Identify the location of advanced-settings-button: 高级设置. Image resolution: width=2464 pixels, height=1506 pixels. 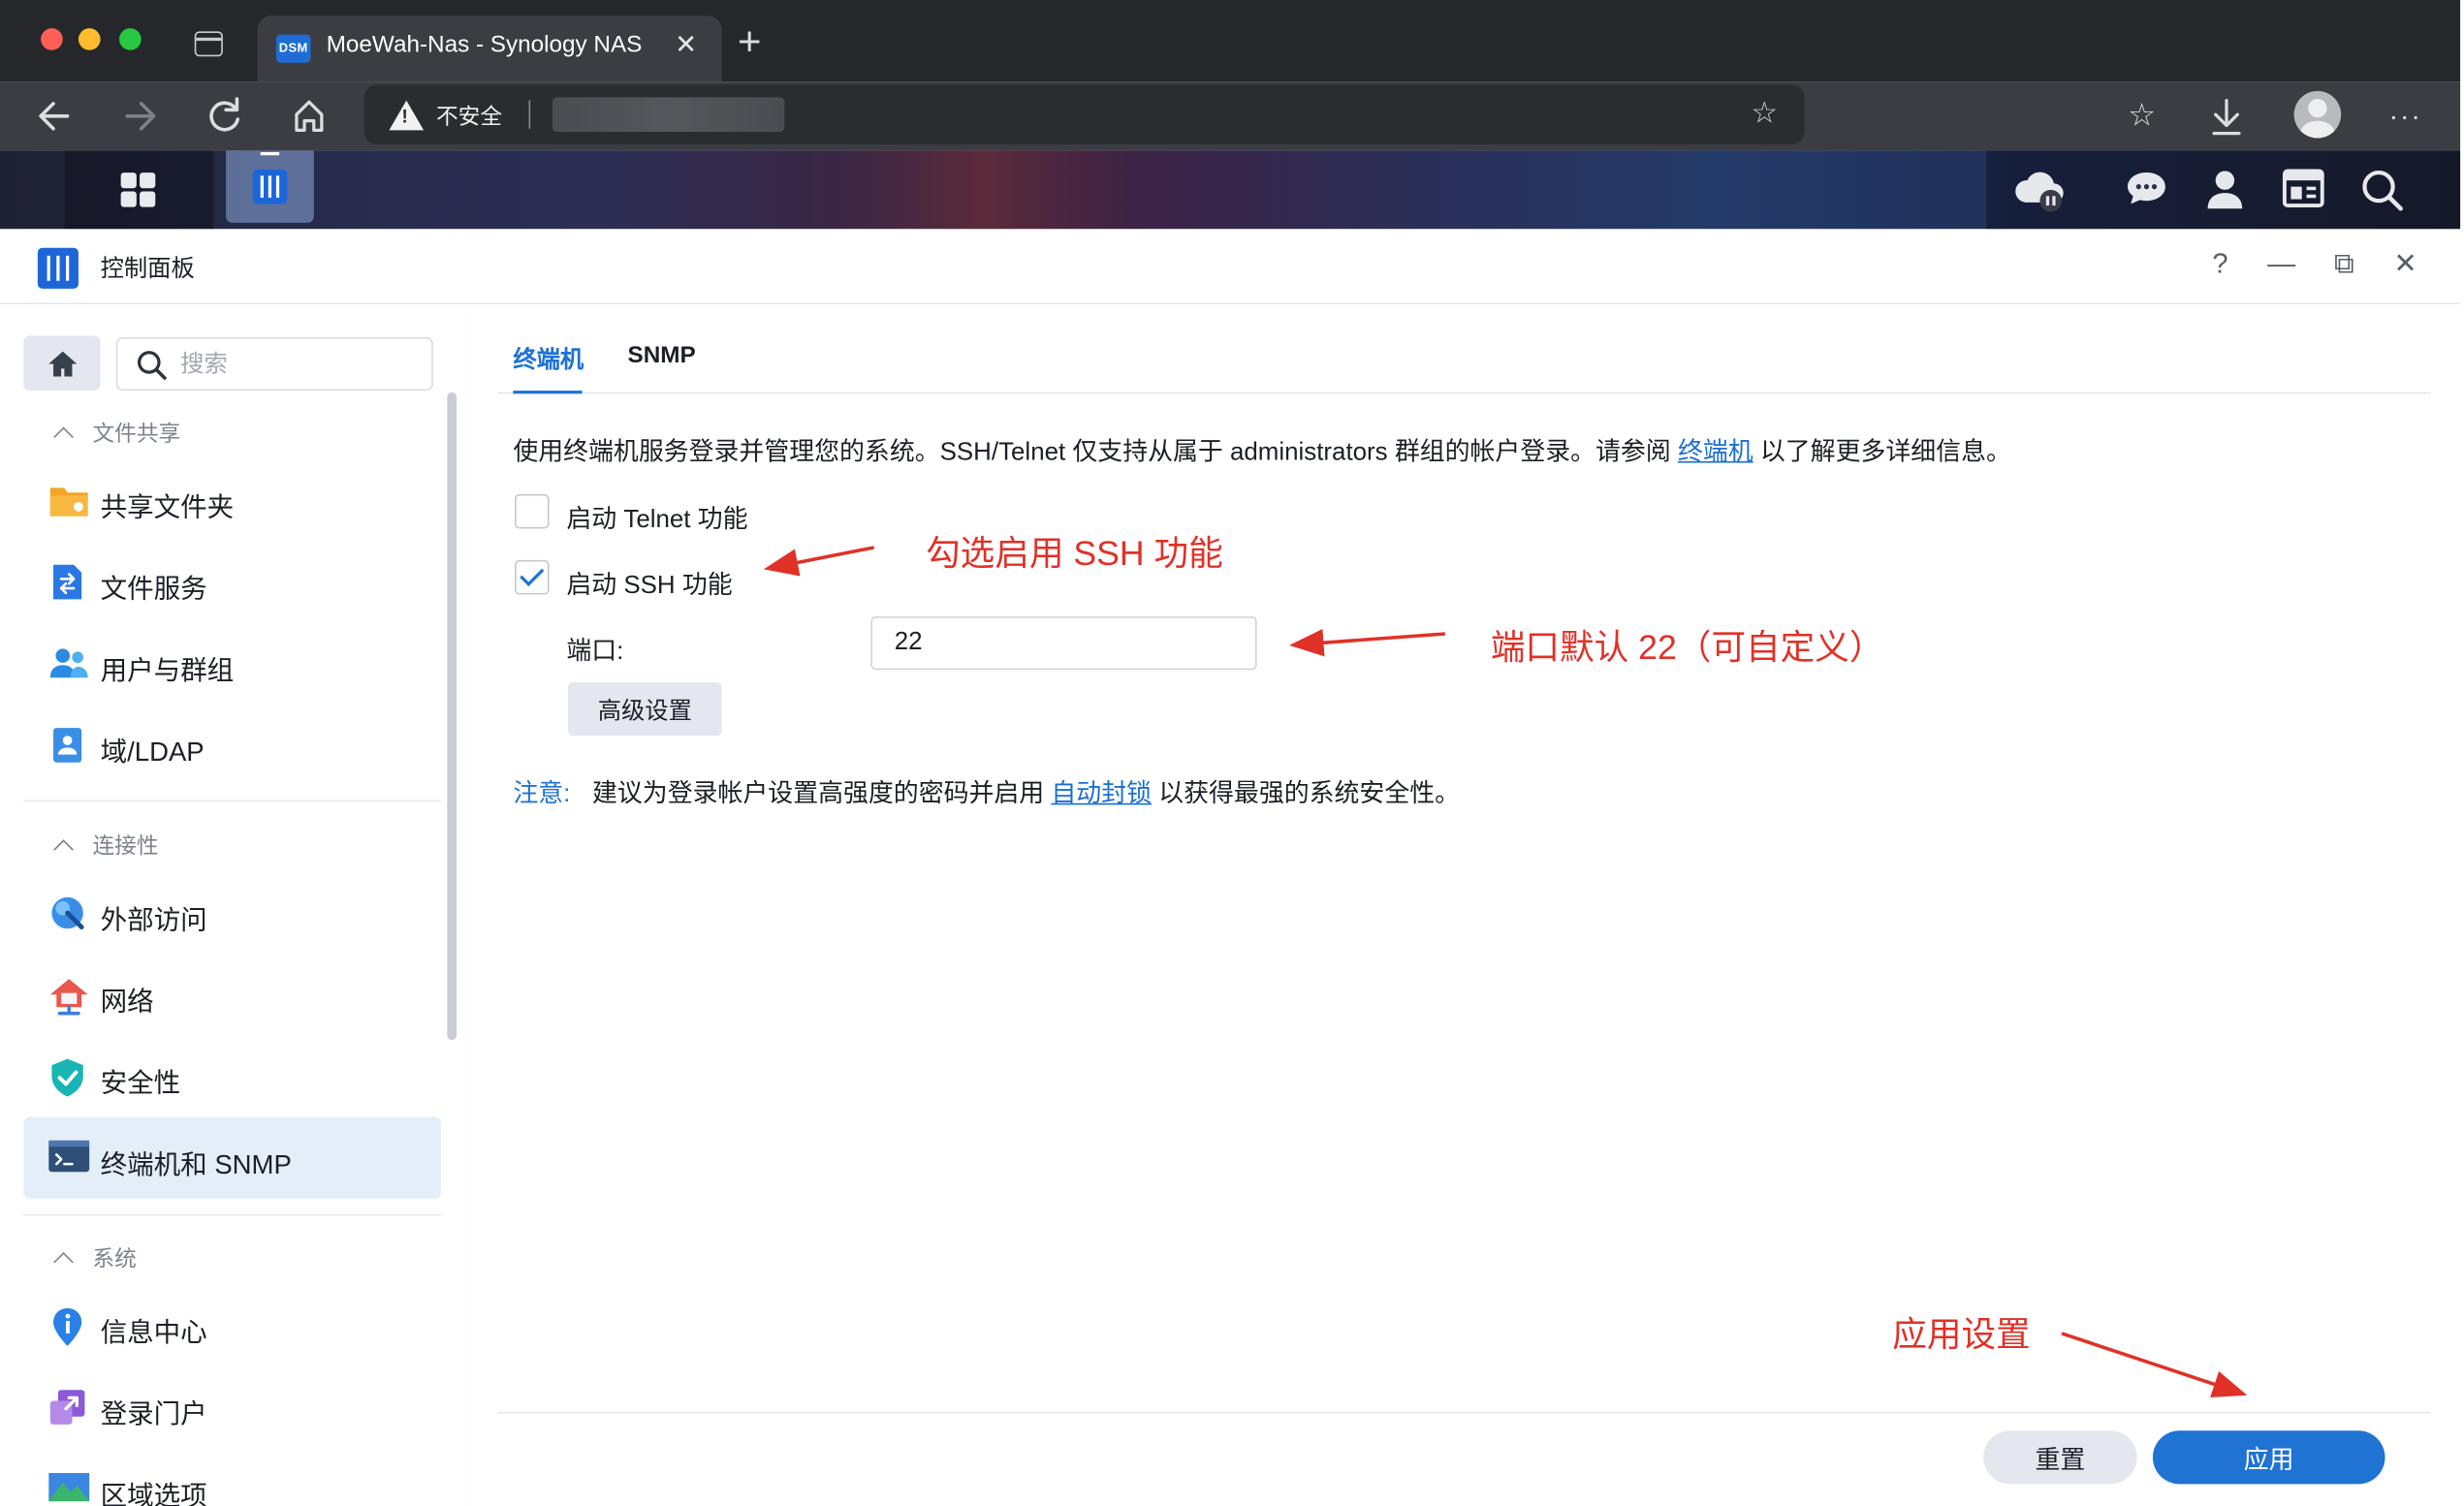
(644, 709).